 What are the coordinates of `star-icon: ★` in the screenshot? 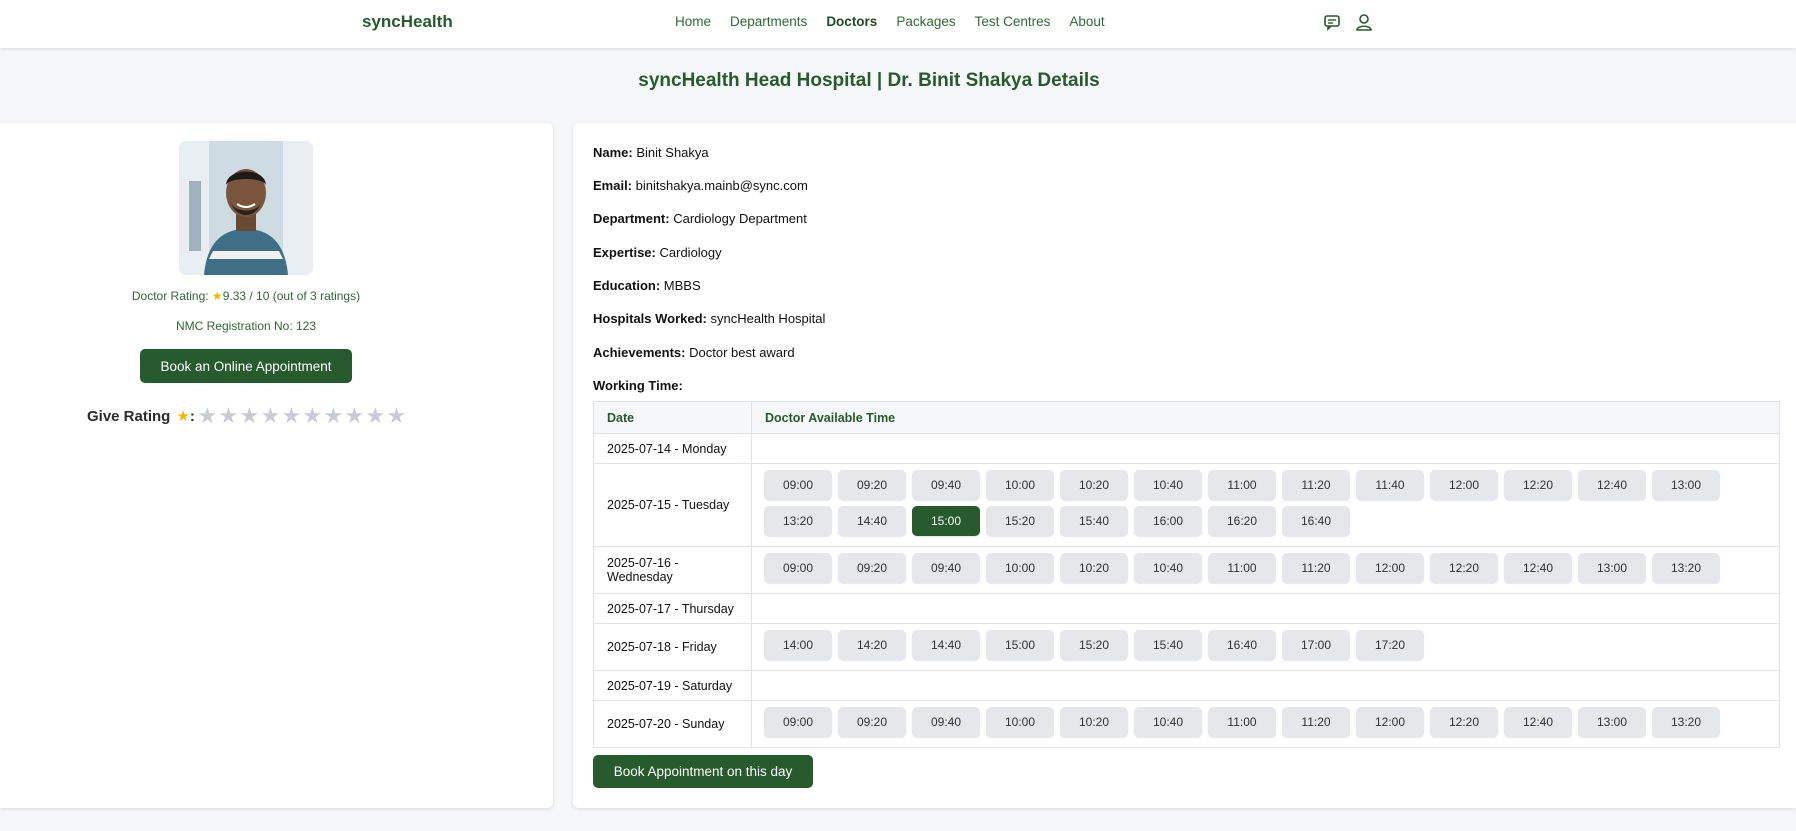 It's located at (217, 296).